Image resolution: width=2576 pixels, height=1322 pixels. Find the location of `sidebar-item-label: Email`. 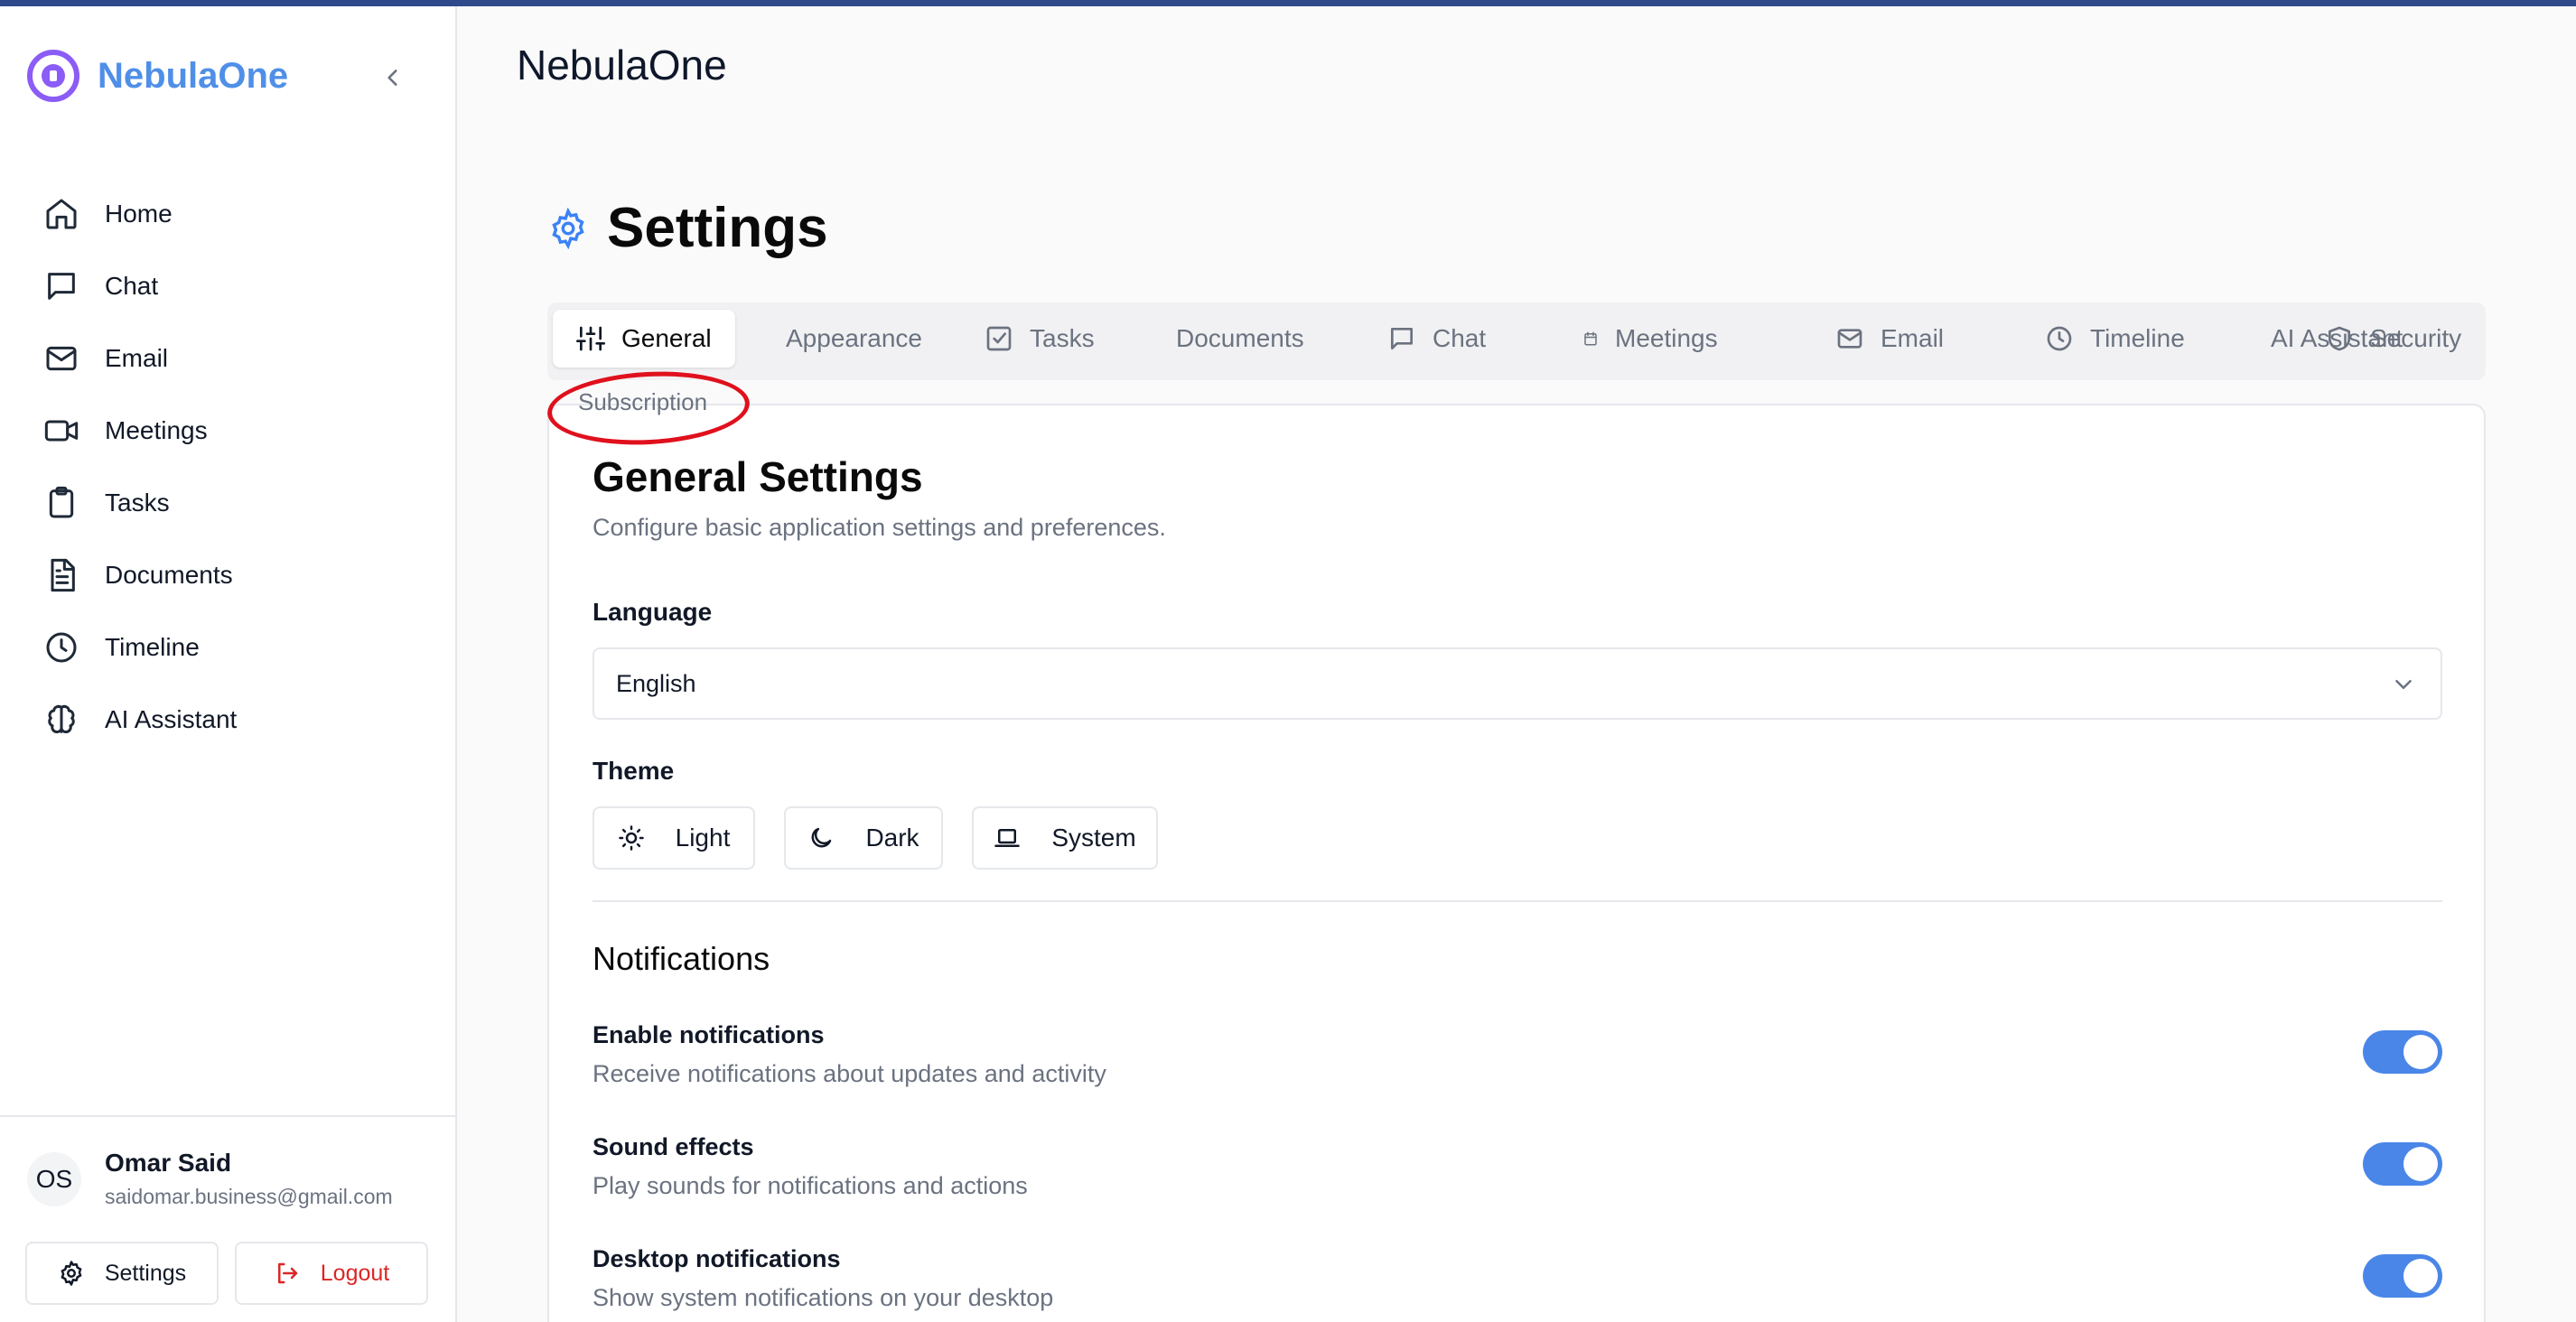

sidebar-item-label: Email is located at coordinates (137, 358).